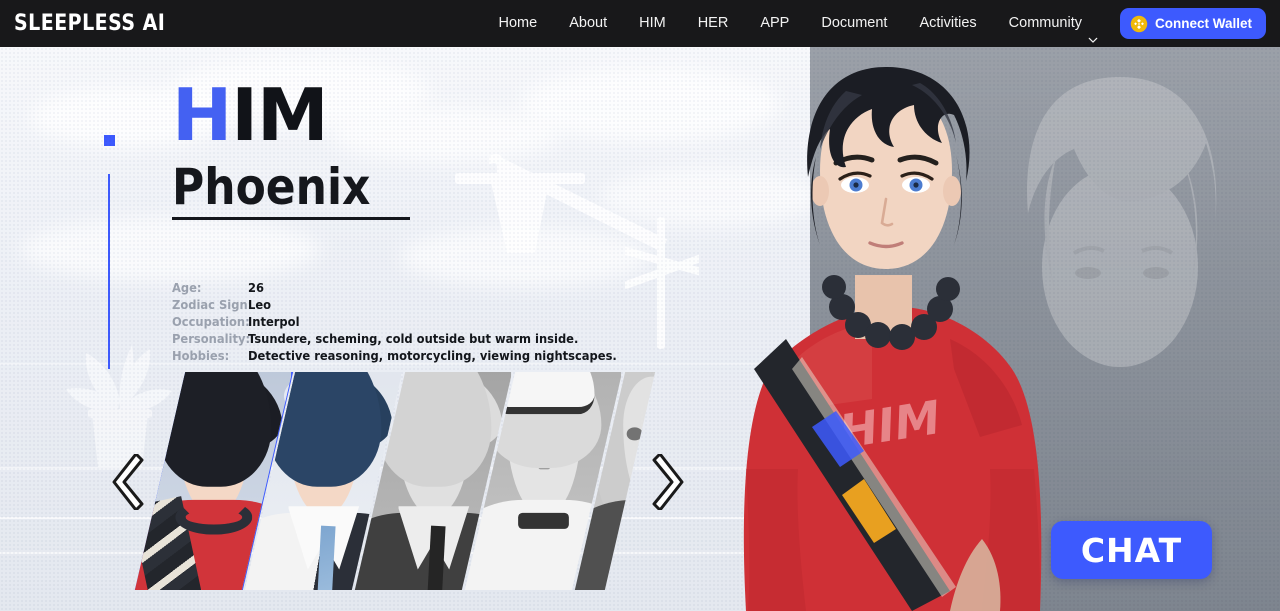 The height and width of the screenshot is (611, 1280). Describe the element at coordinates (211, 321) in the screenshot. I see `stat-label: Occupation:` at that location.